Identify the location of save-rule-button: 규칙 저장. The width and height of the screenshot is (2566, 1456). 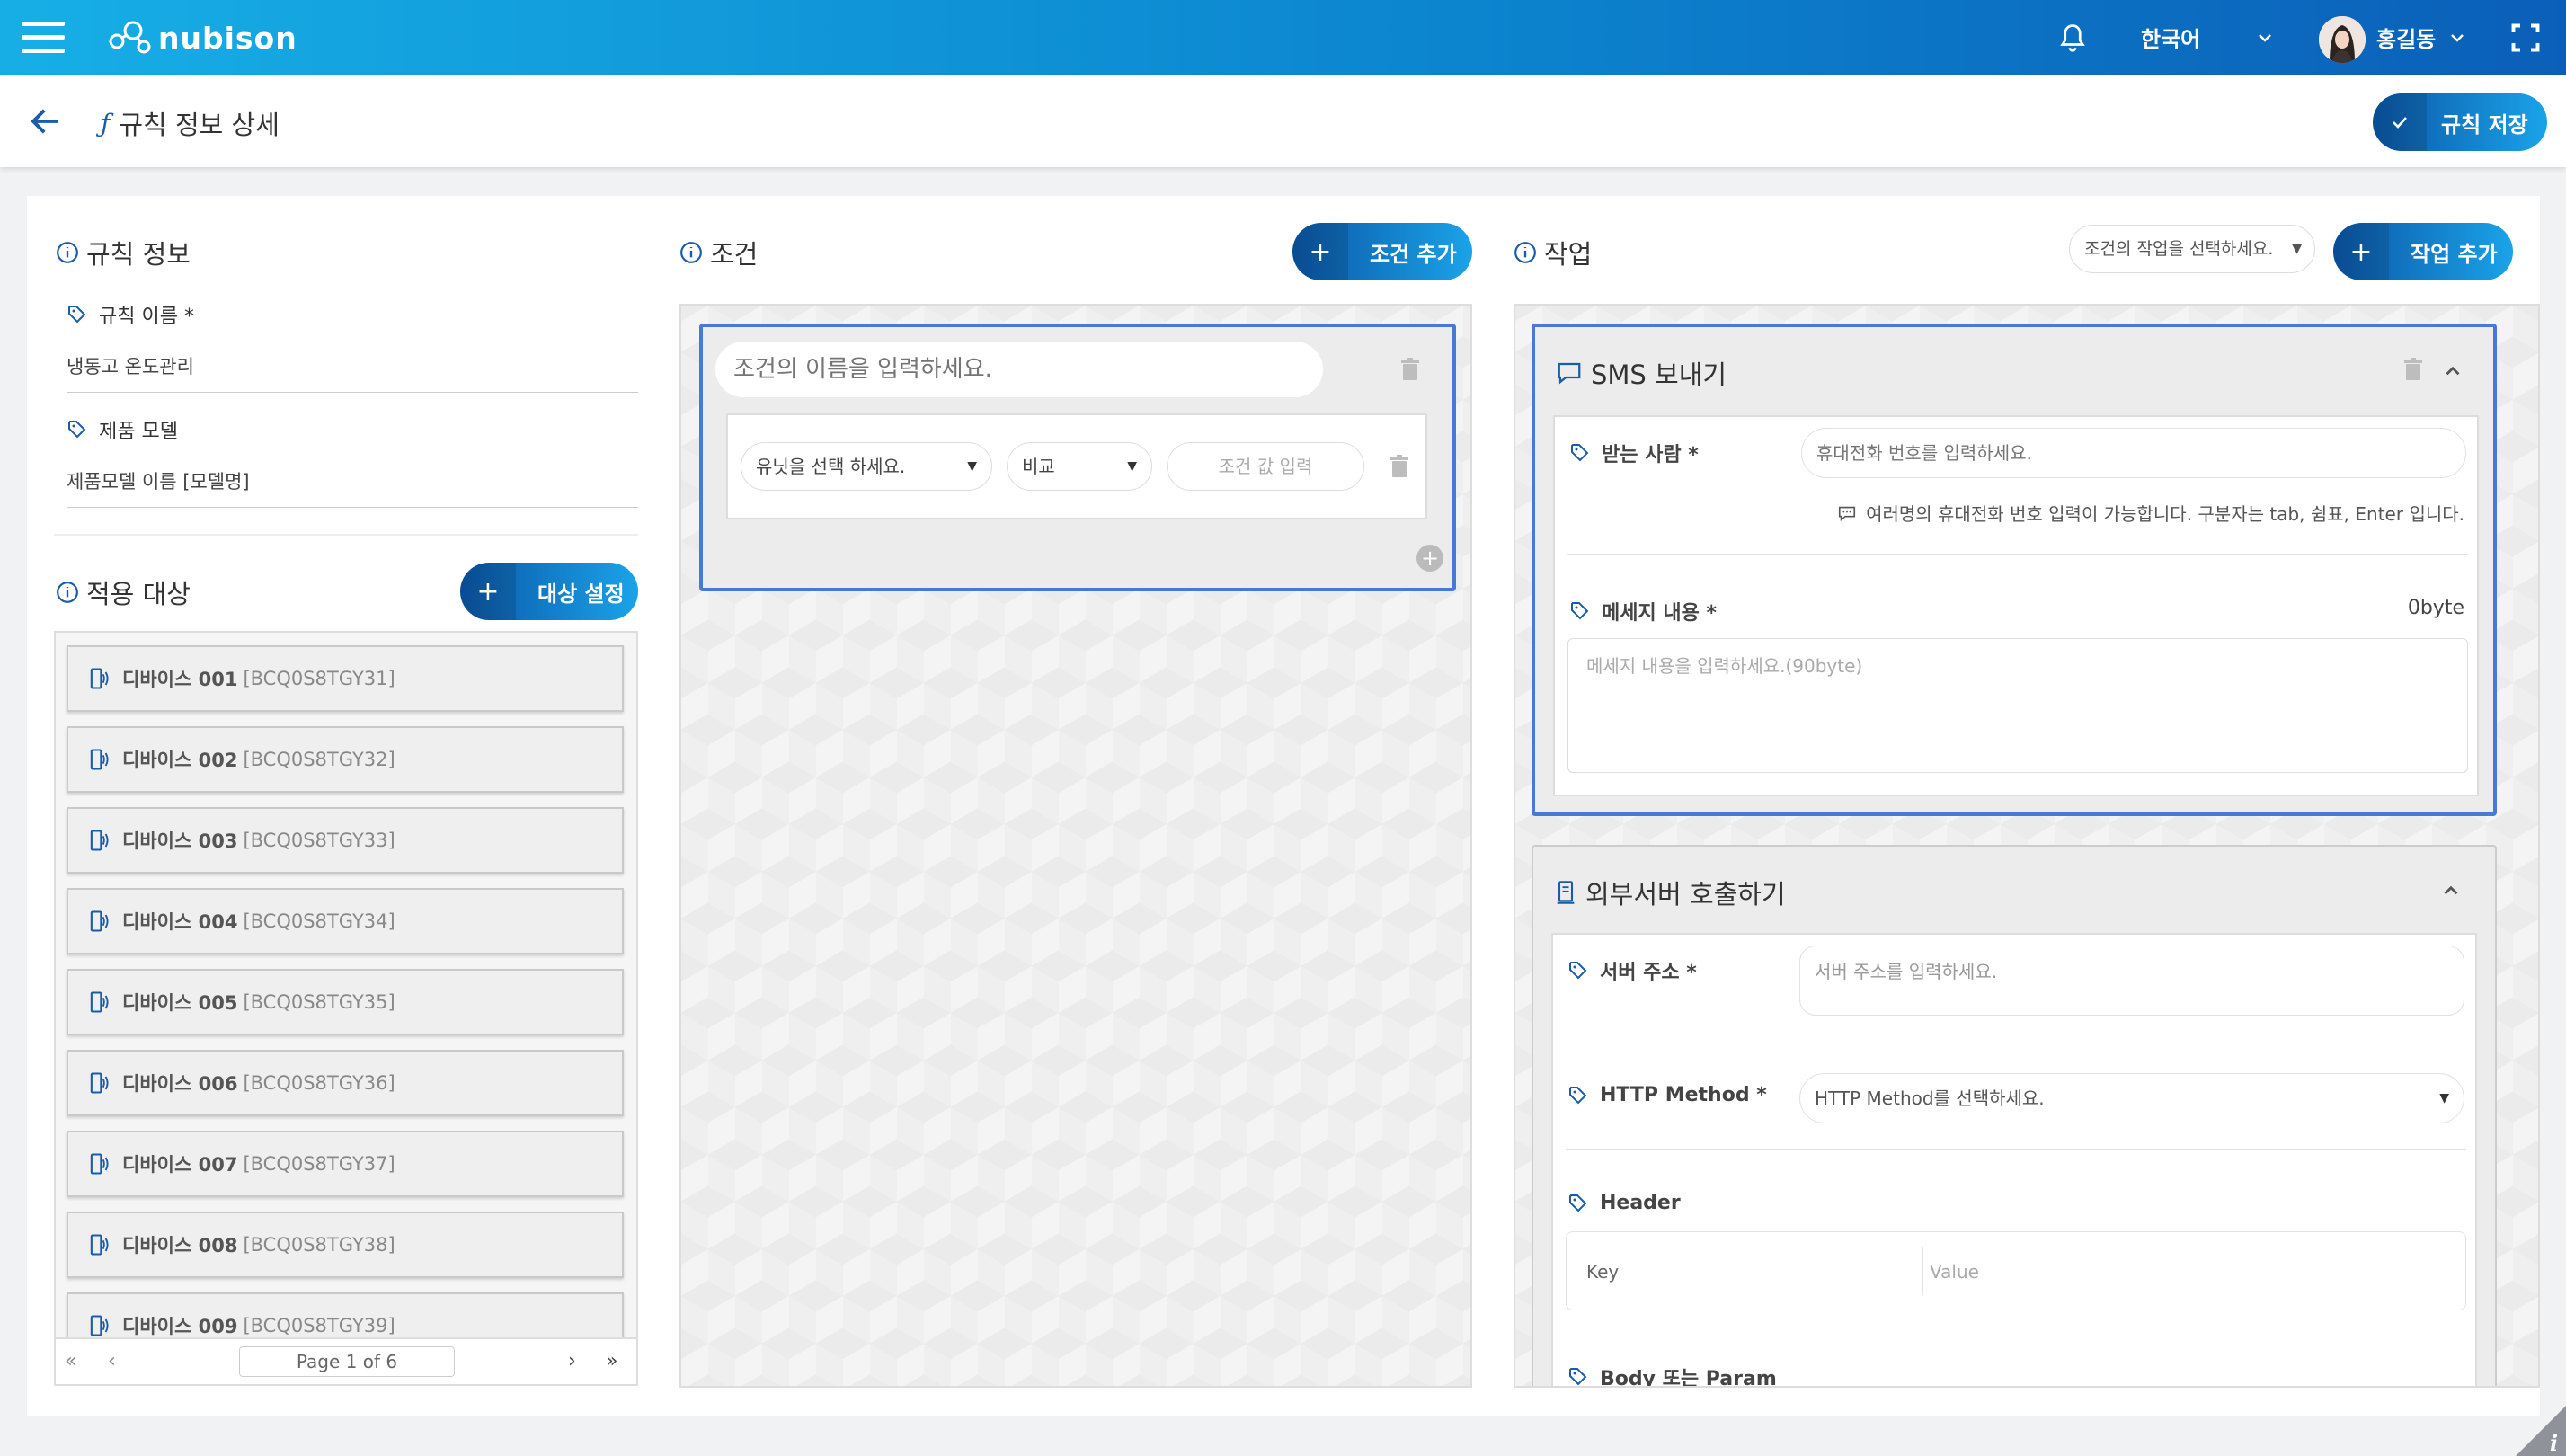
(2460, 122).